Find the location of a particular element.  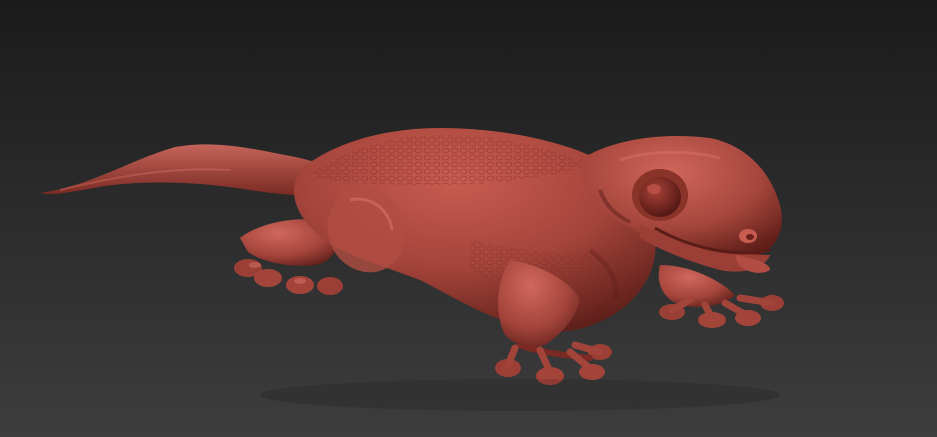

eye is located at coordinates (660, 197).